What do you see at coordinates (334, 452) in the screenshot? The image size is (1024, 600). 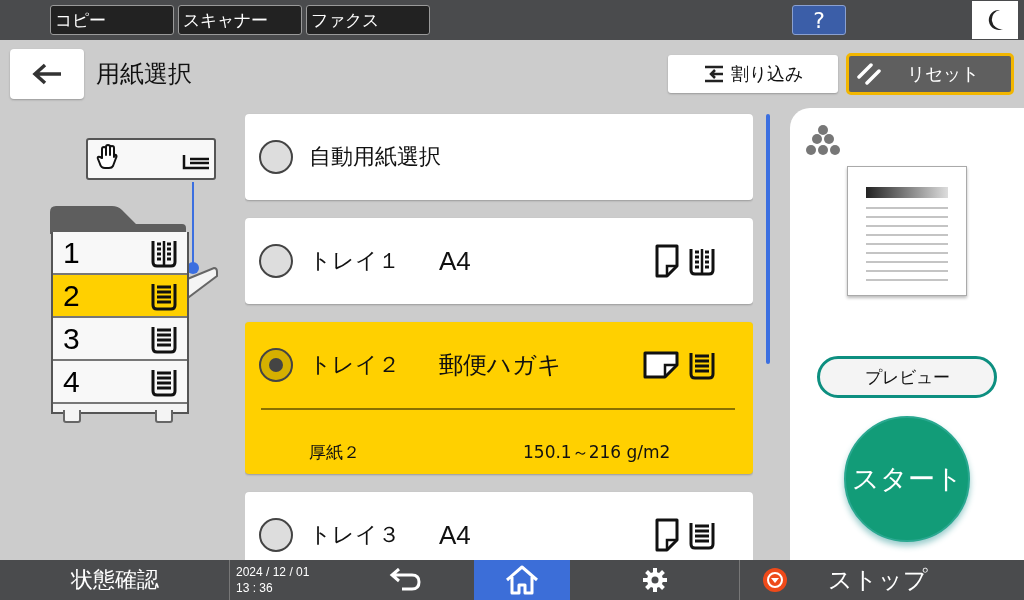 I see `paper-type: 厚紙２` at bounding box center [334, 452].